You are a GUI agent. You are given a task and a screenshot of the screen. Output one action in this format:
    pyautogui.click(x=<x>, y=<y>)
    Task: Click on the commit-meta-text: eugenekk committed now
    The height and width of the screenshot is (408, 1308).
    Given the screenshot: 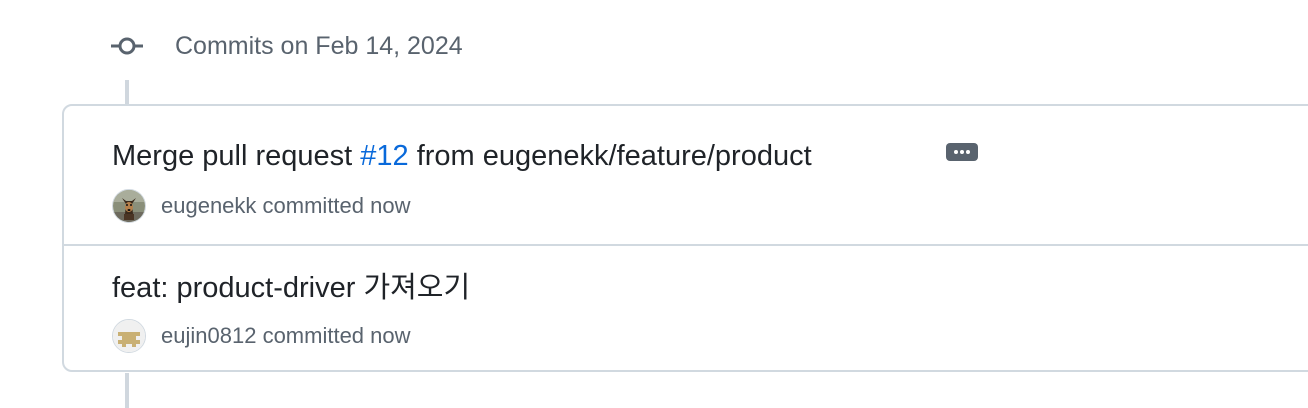 What is the action you would take?
    pyautogui.click(x=286, y=206)
    